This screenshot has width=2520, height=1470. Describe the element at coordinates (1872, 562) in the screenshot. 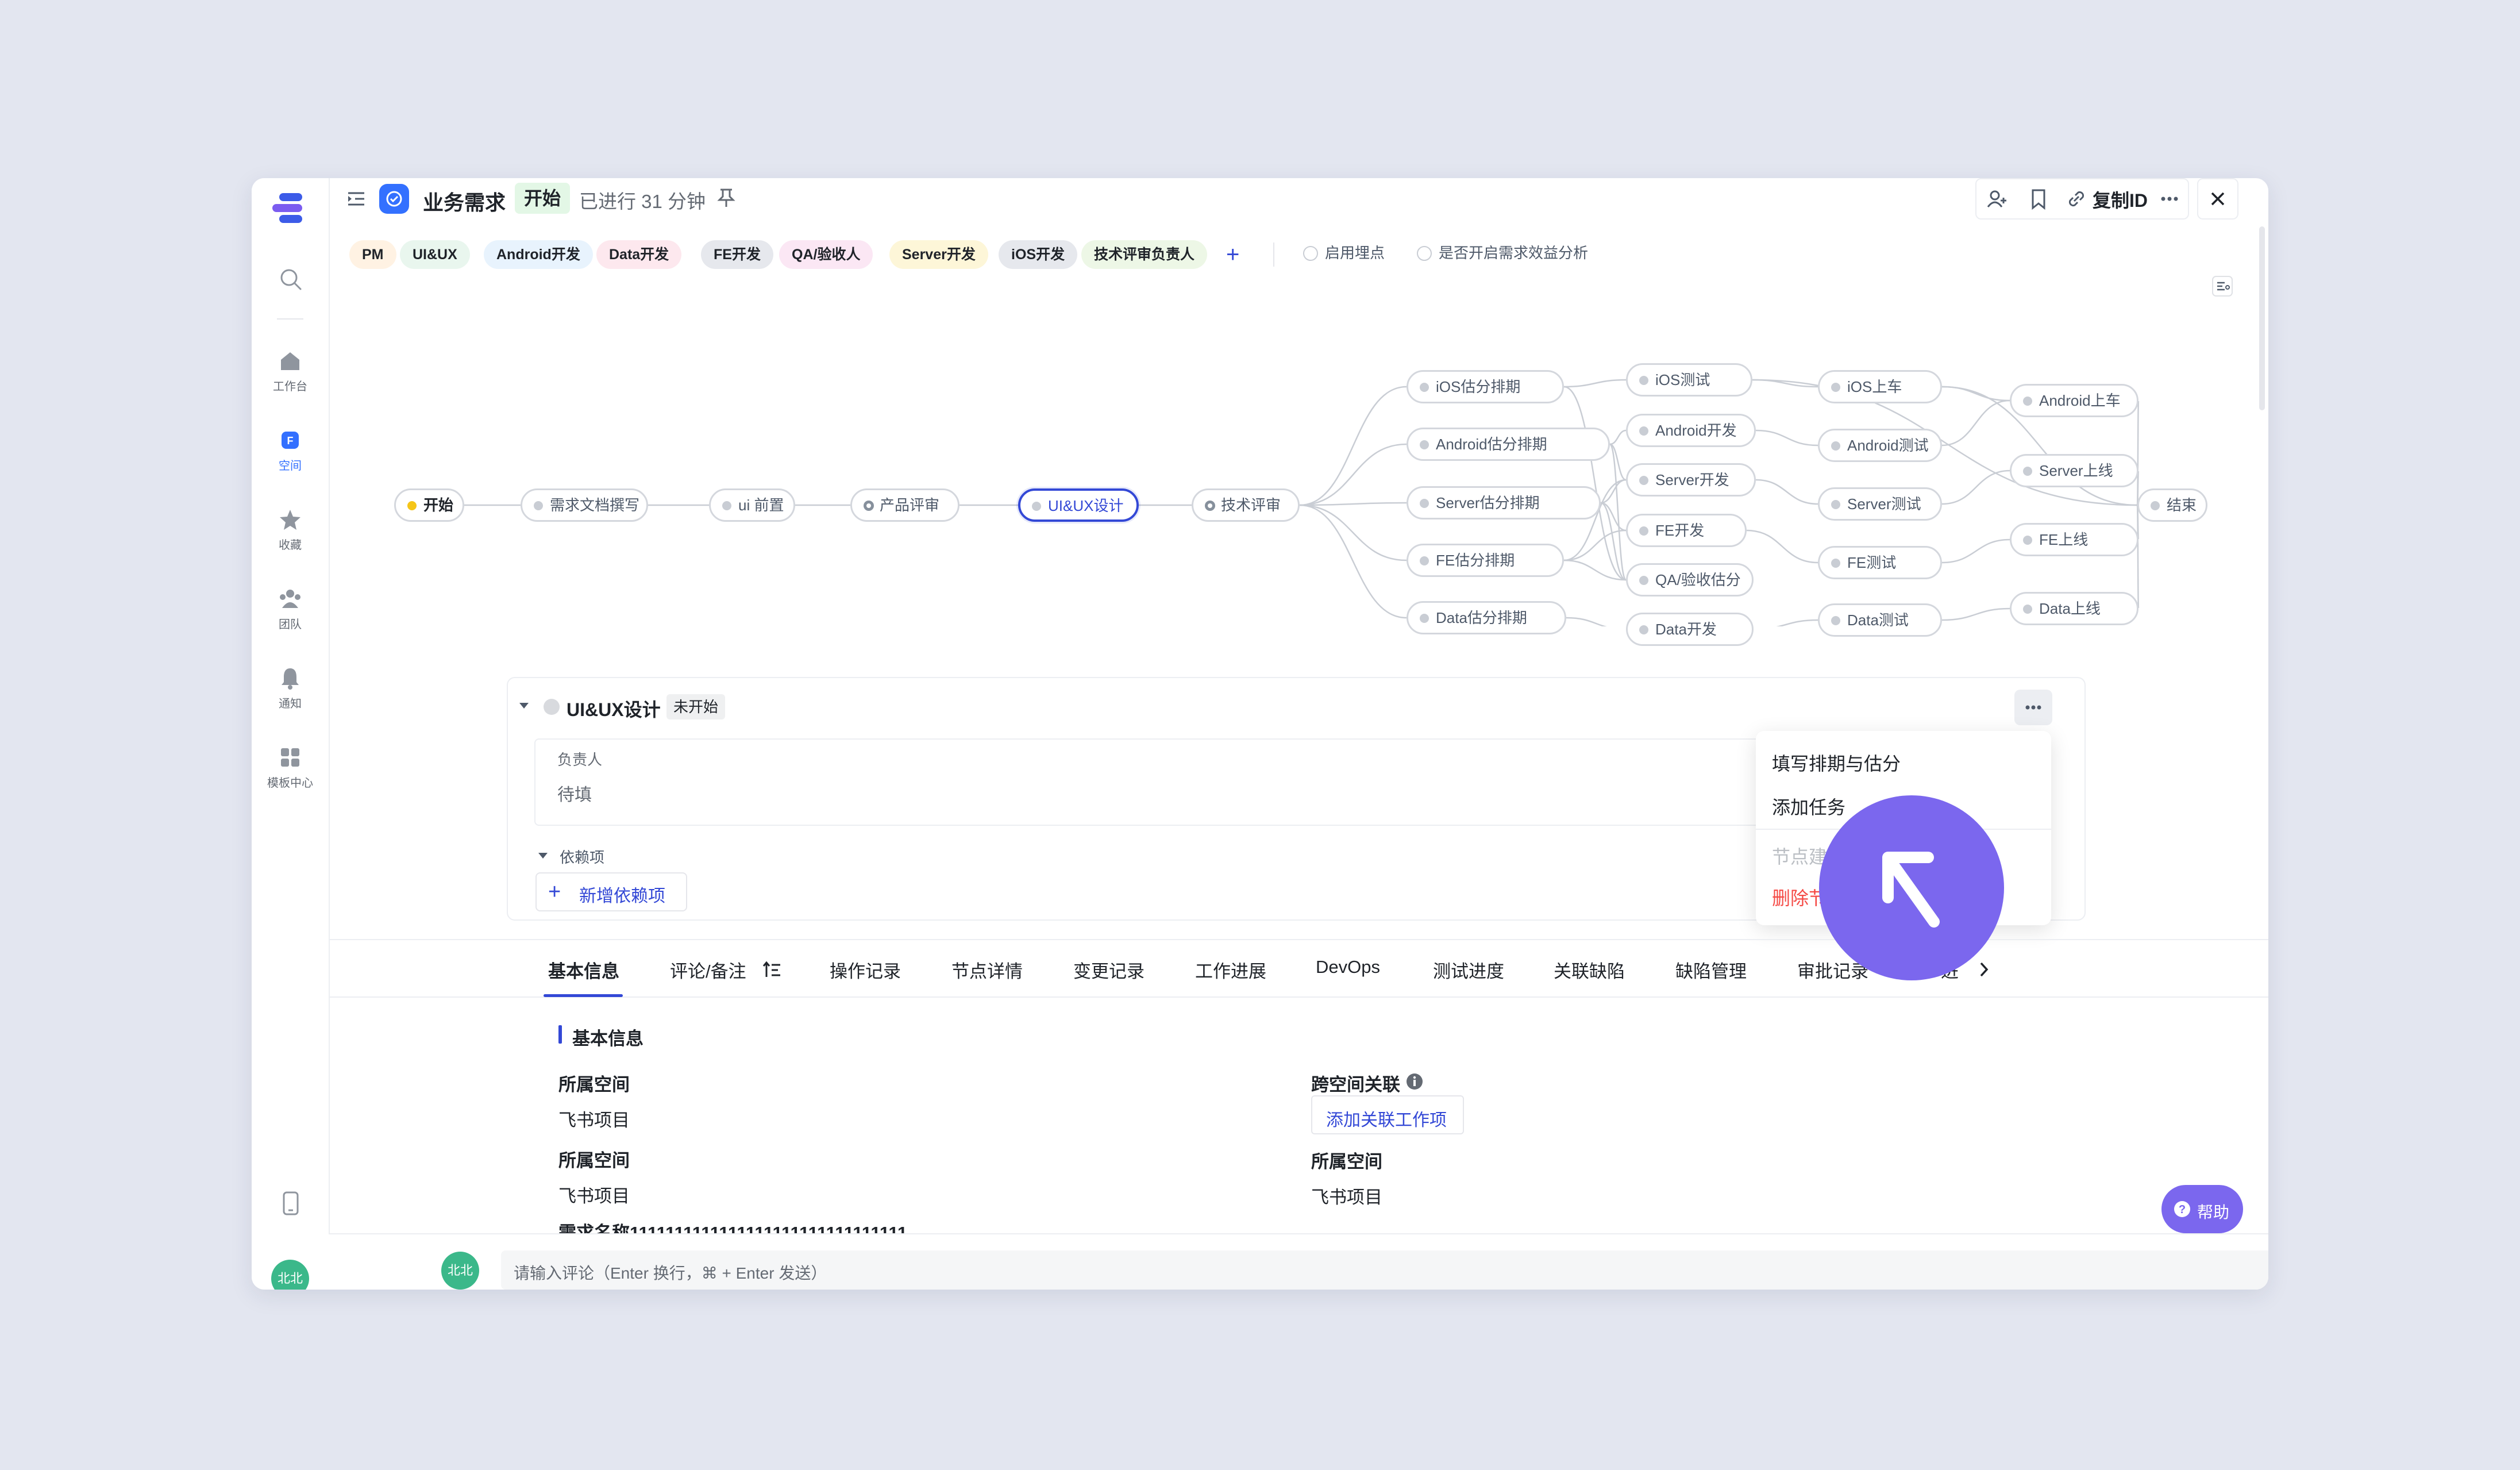

I see `workflow-node-label: FE测试` at that location.